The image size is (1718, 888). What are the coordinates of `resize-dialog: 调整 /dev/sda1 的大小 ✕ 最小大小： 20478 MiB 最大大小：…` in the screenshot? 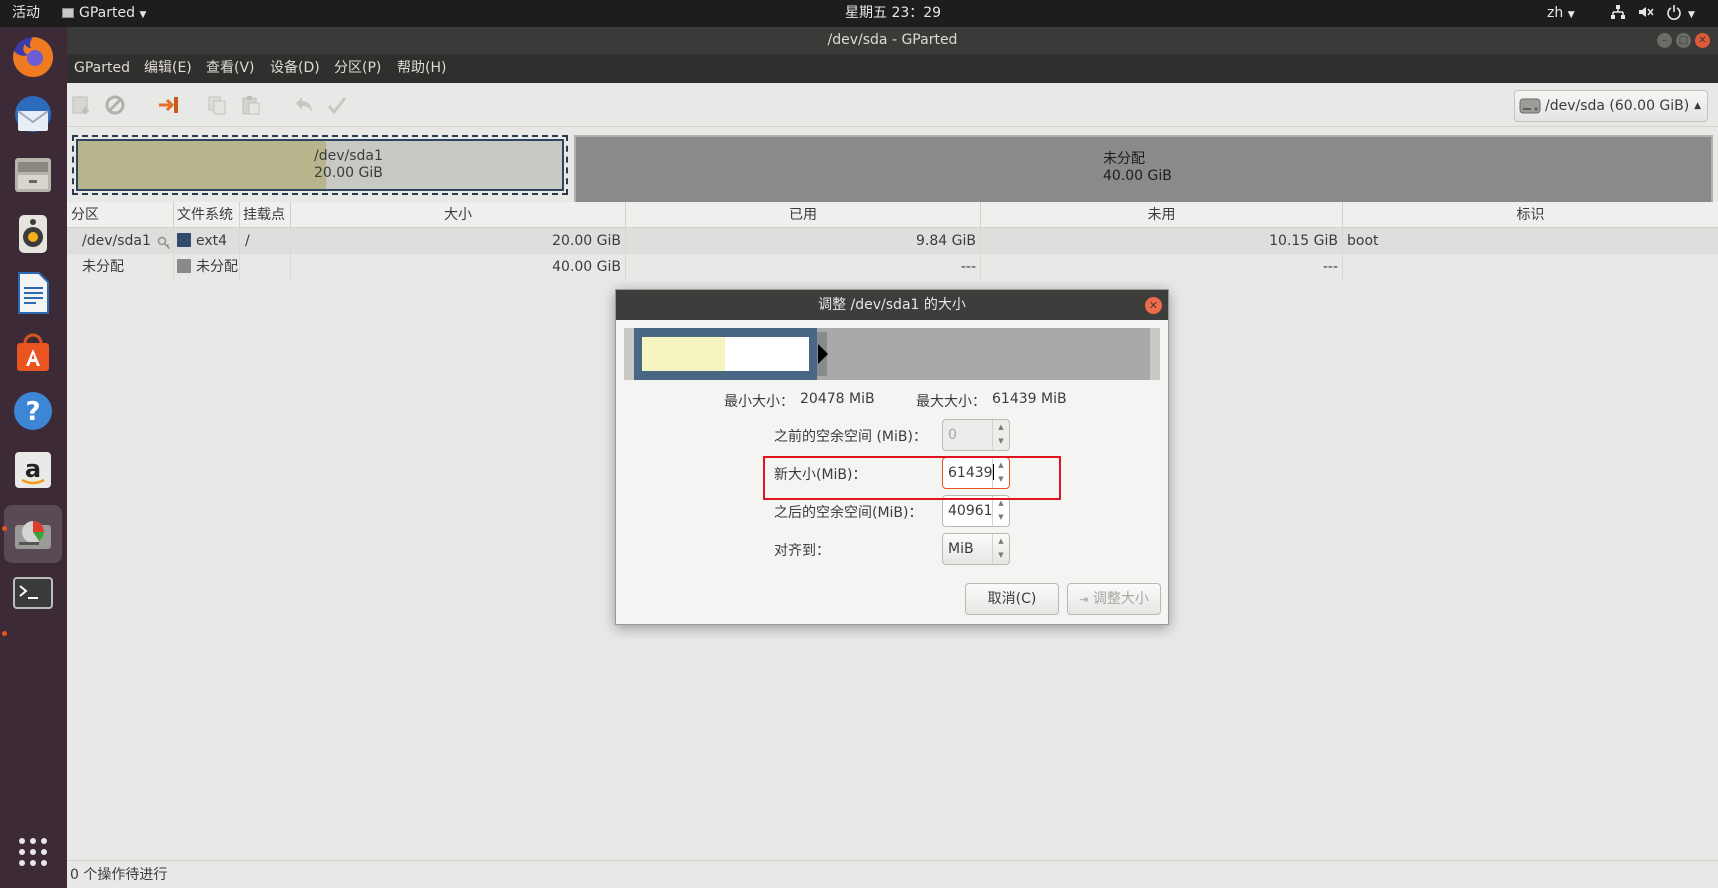 It's located at (892, 457).